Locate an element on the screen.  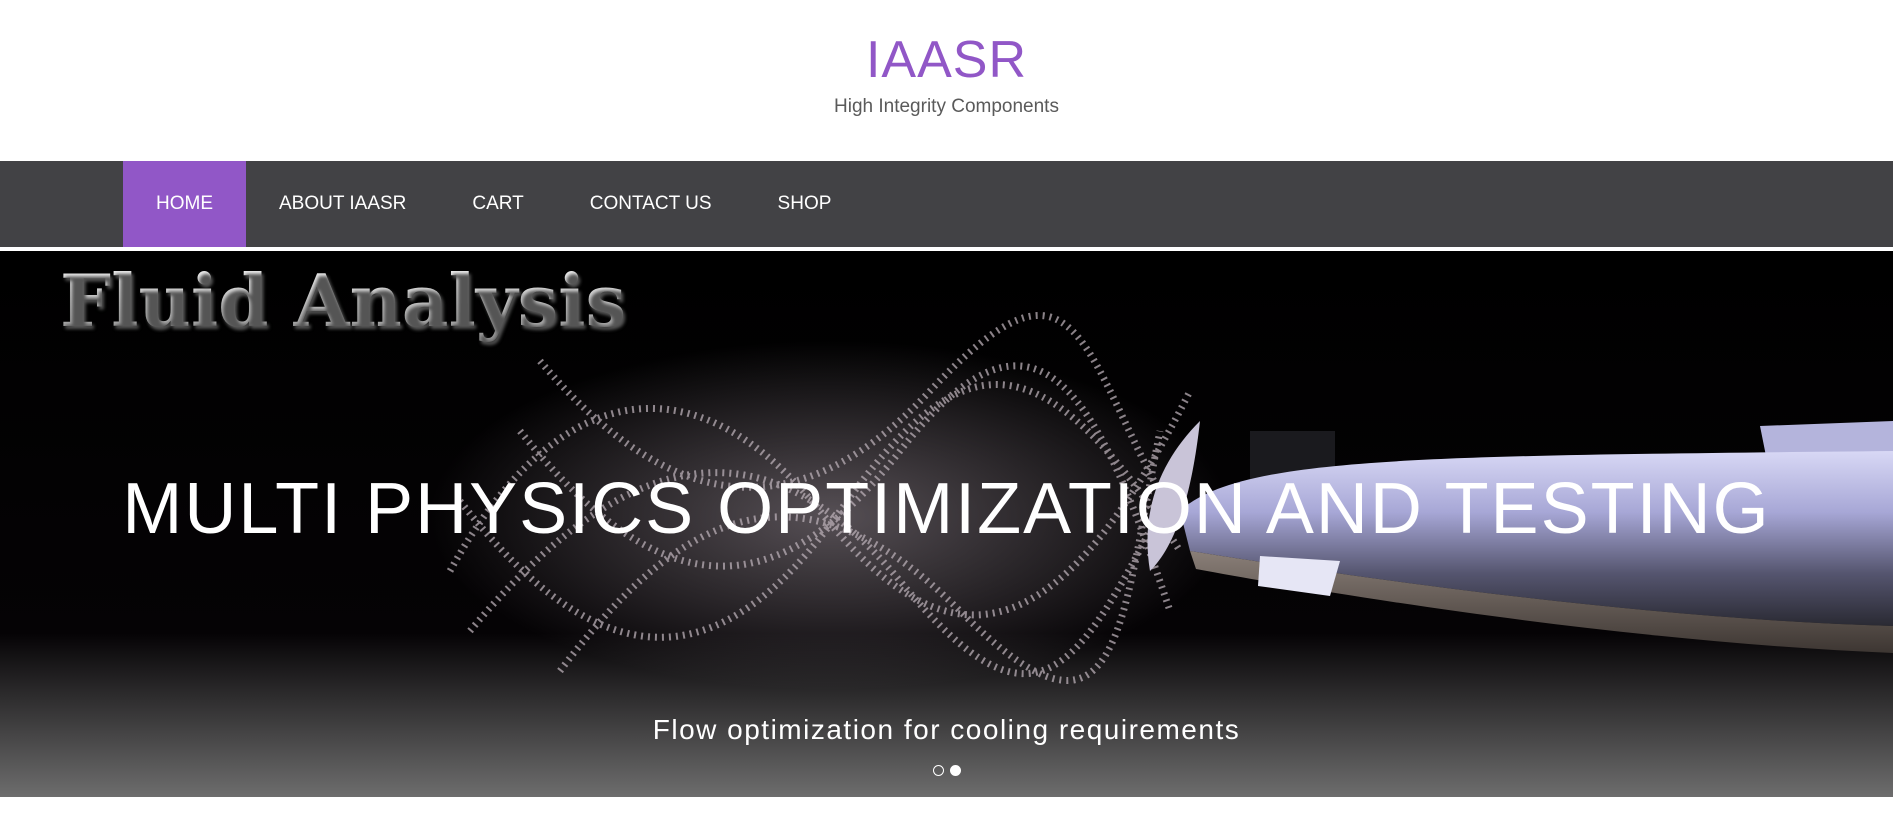
nav-item-cart: CART is located at coordinates (497, 204).